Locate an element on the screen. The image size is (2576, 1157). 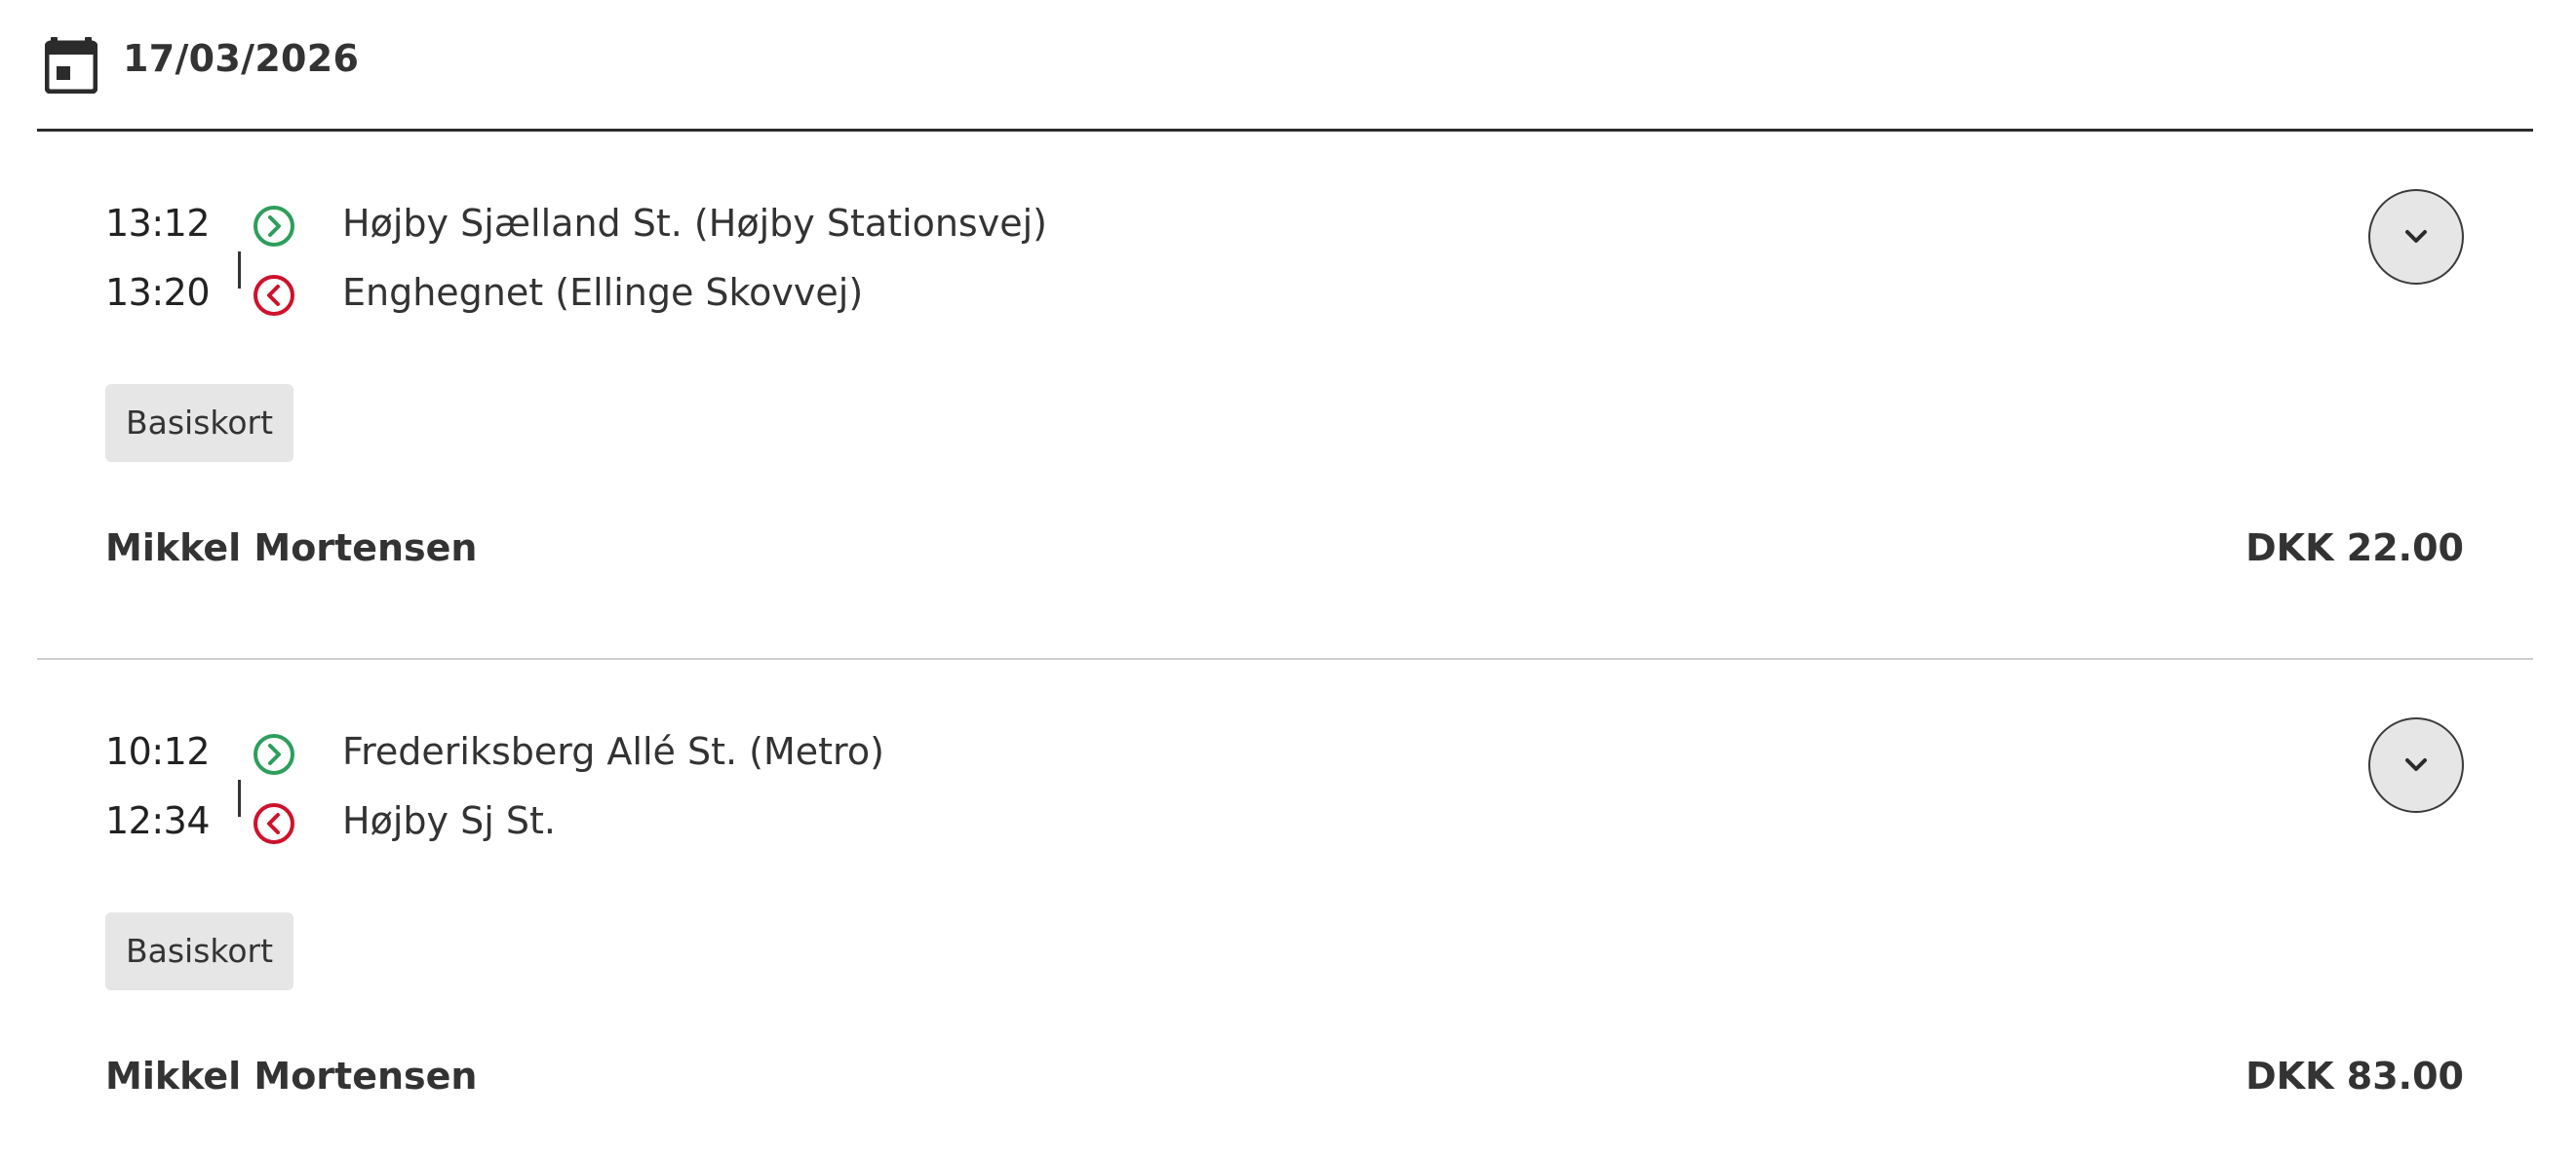
arrival-stop: Enghegnet (Ellinge Skovvej) is located at coordinates (603, 292).